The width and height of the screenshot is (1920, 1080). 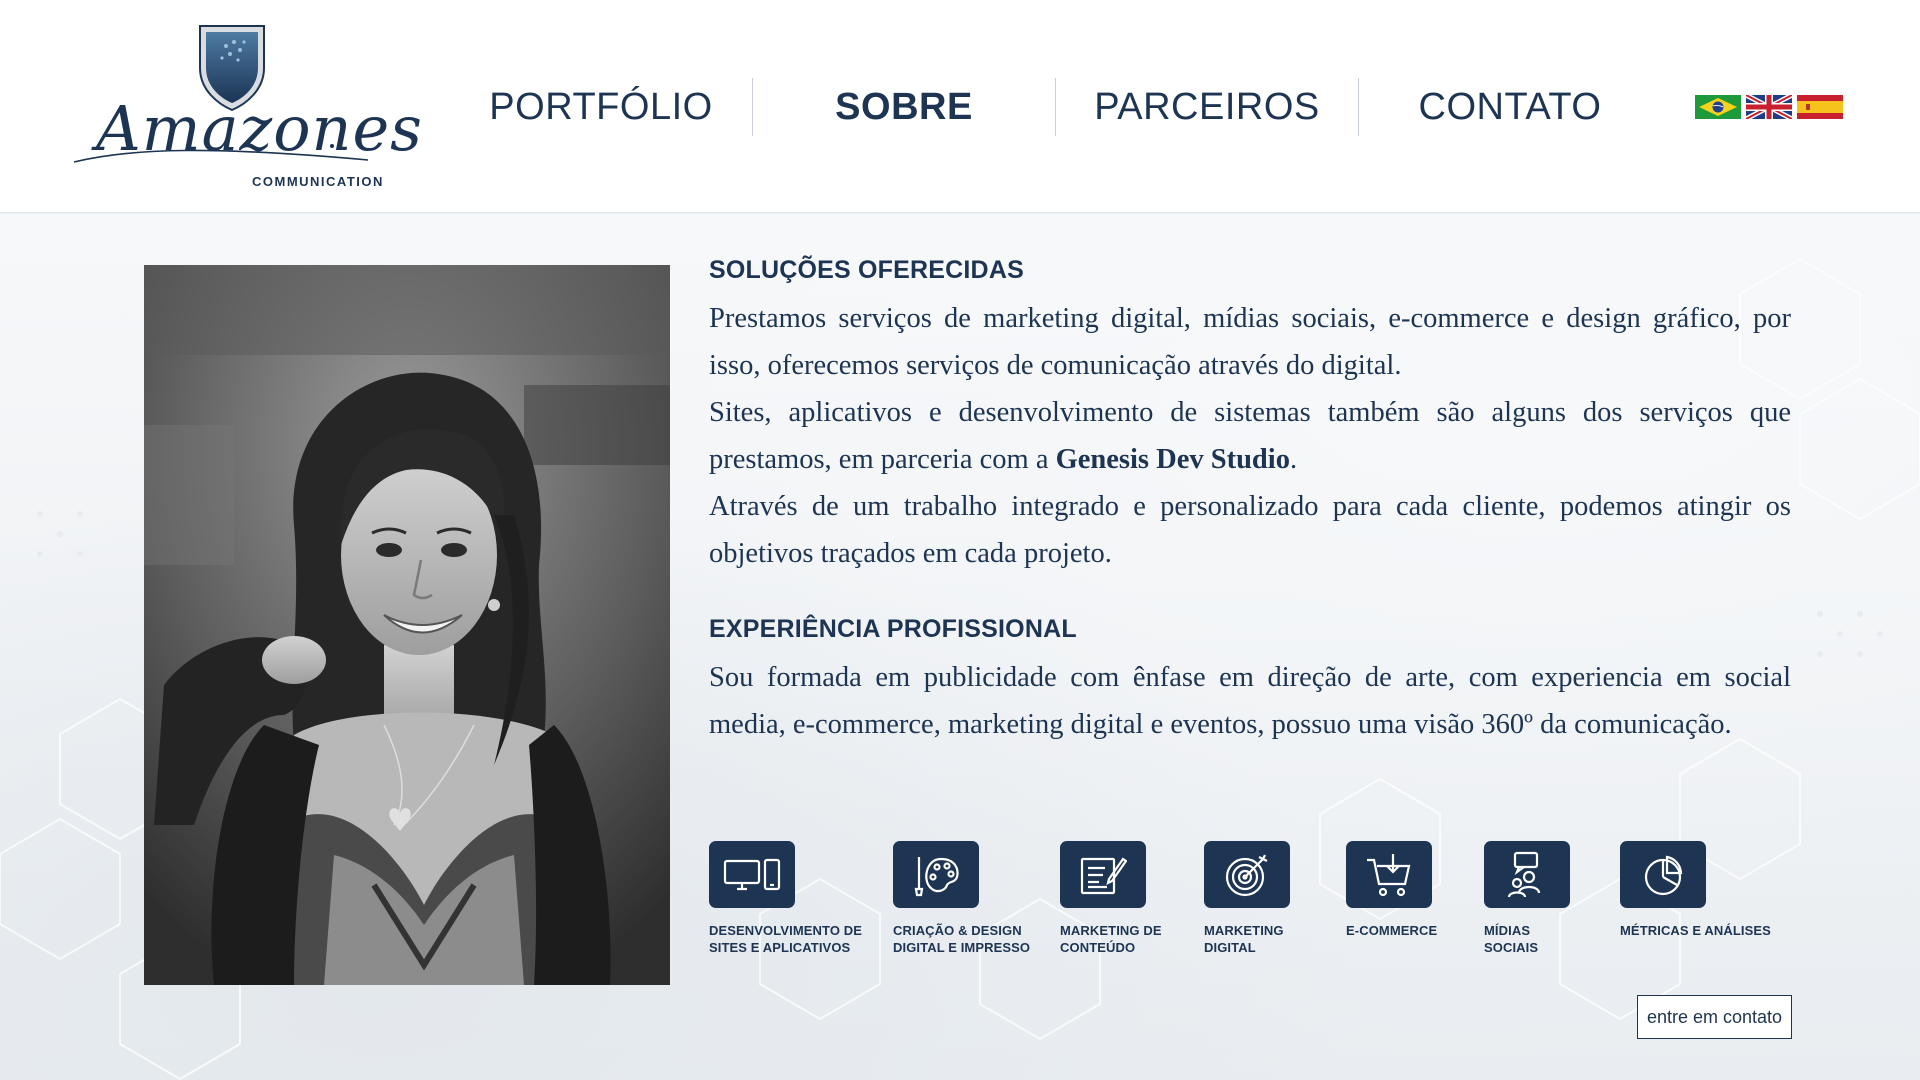 What do you see at coordinates (1527, 874) in the screenshot?
I see `people-icon` at bounding box center [1527, 874].